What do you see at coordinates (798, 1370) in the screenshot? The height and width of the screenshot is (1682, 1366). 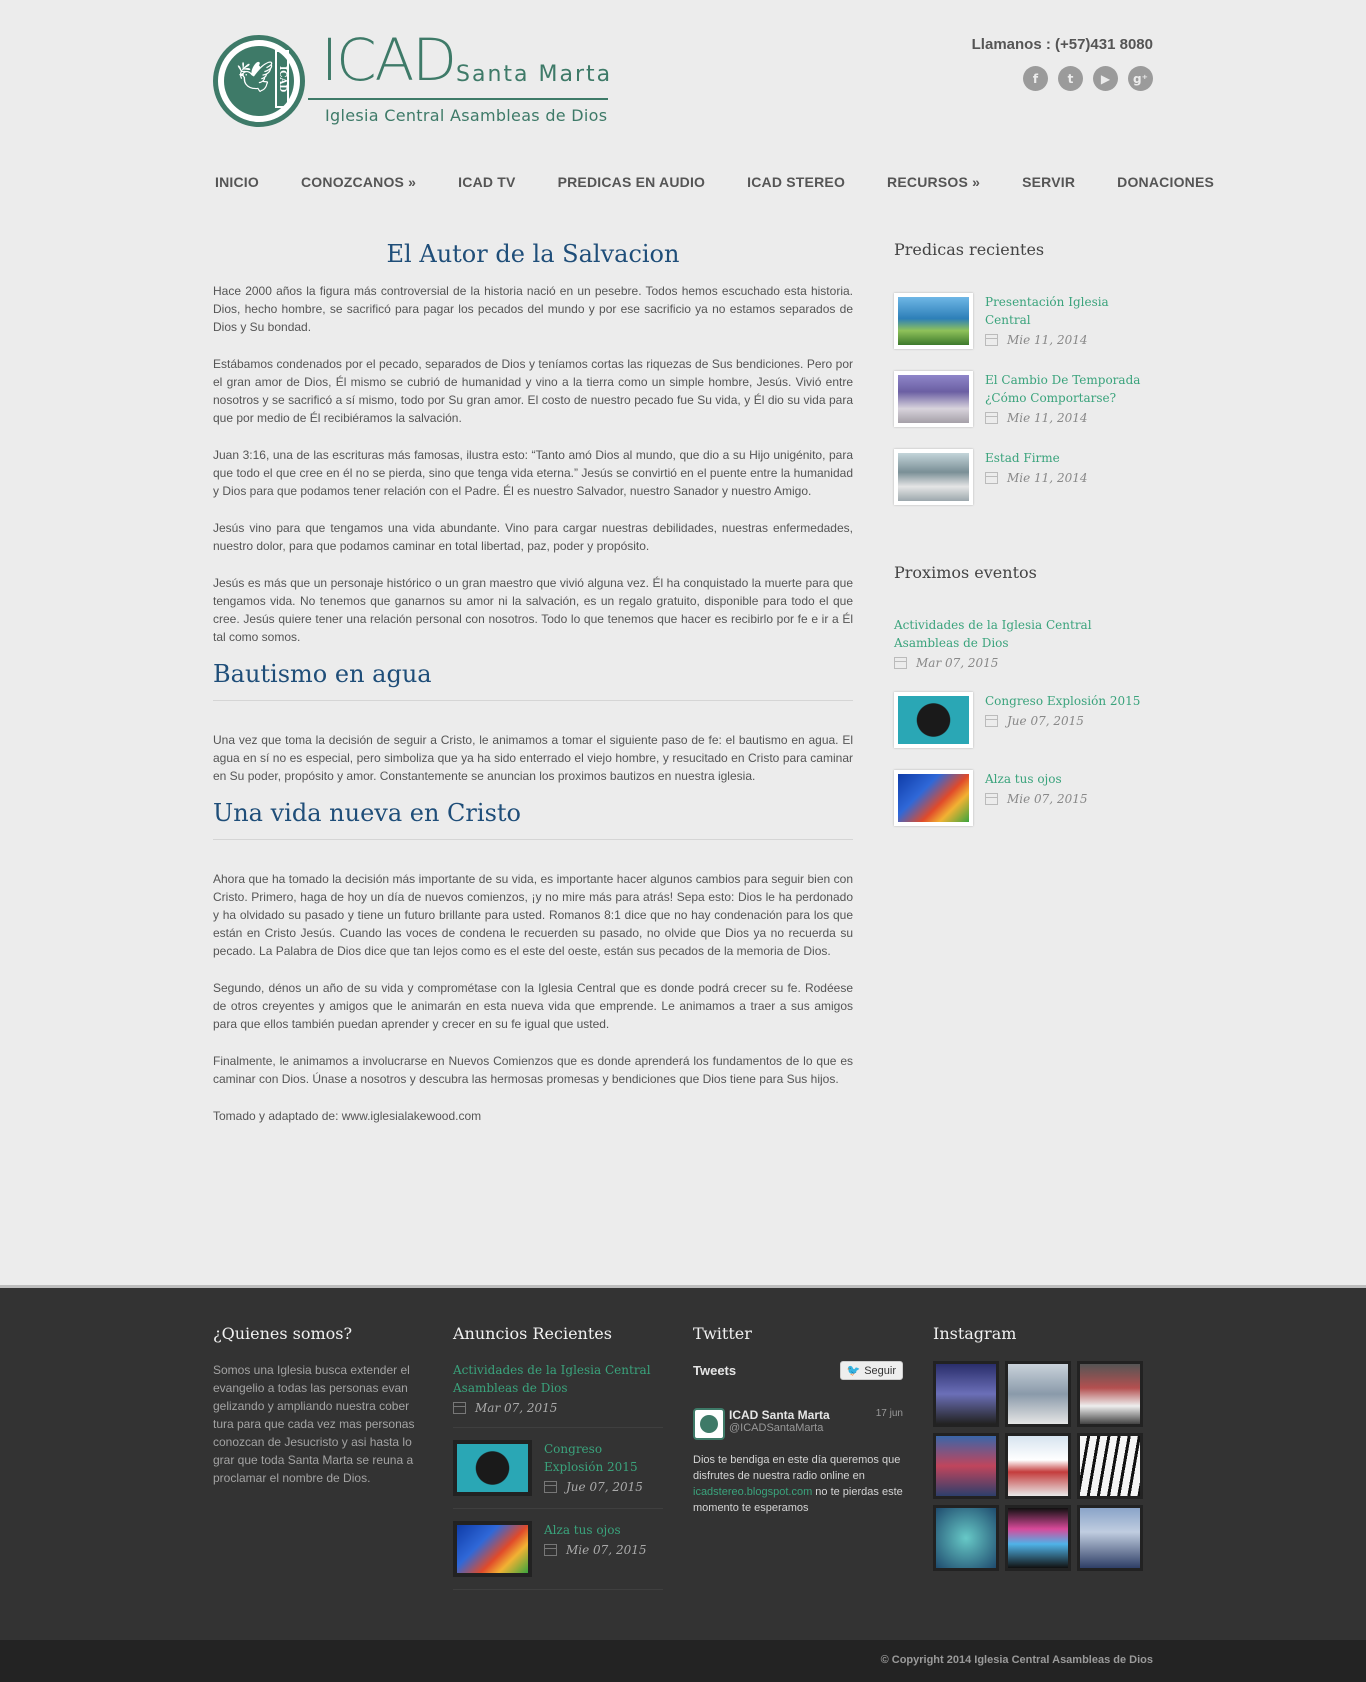 I see `twitter-widget-header: Tweets 🐦 Seguir` at bounding box center [798, 1370].